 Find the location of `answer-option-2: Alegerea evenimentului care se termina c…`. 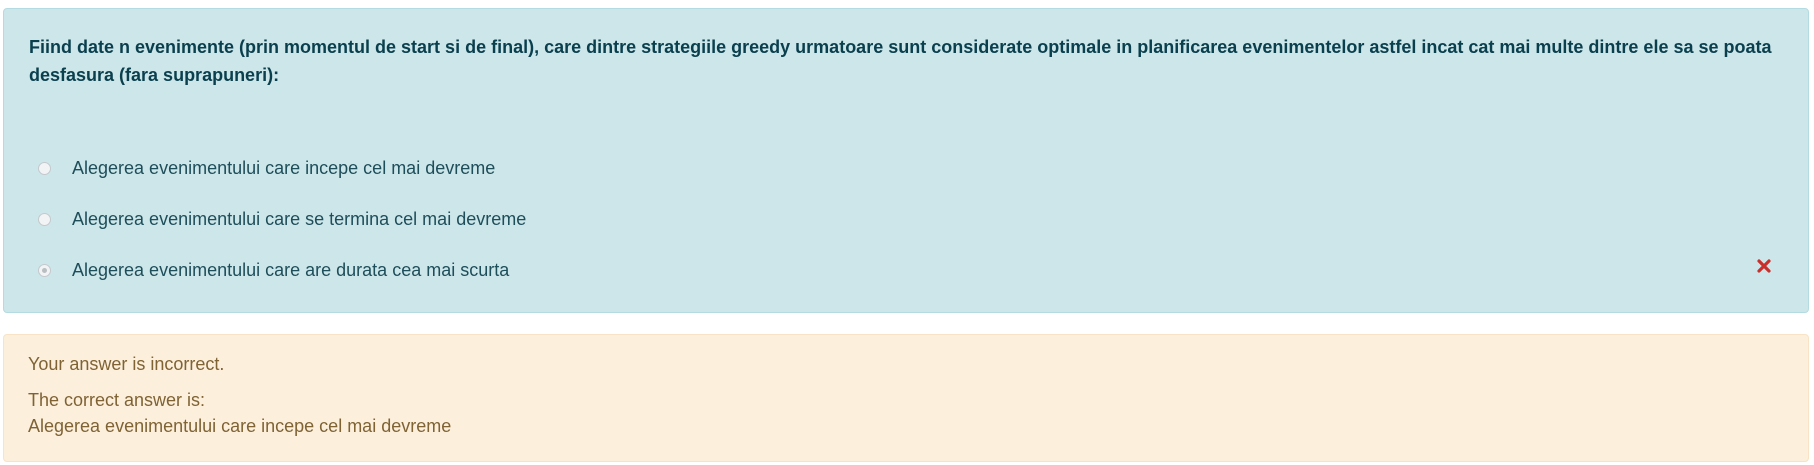

answer-option-2: Alegerea evenimentului care se termina c… is located at coordinates (908, 219).